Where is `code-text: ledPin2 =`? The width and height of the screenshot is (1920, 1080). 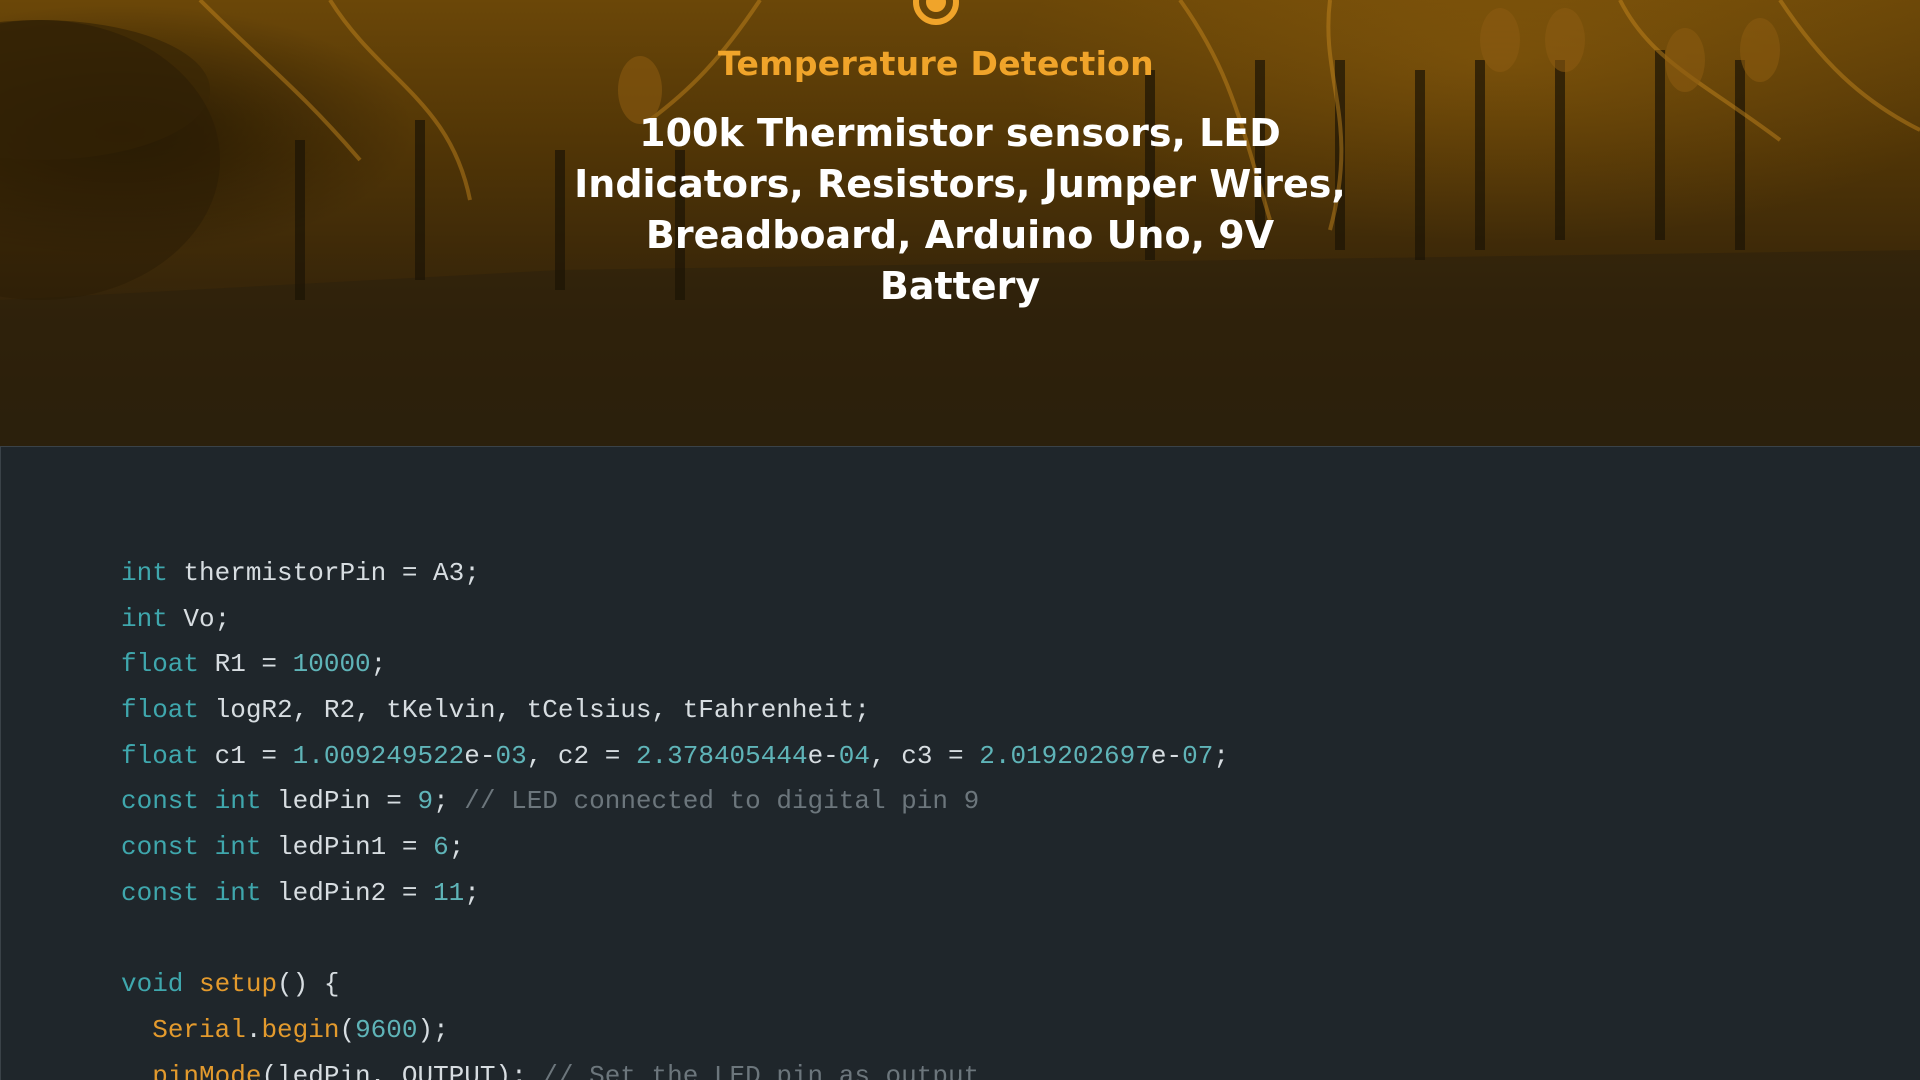
code-text: ledPin2 = is located at coordinates (347, 892).